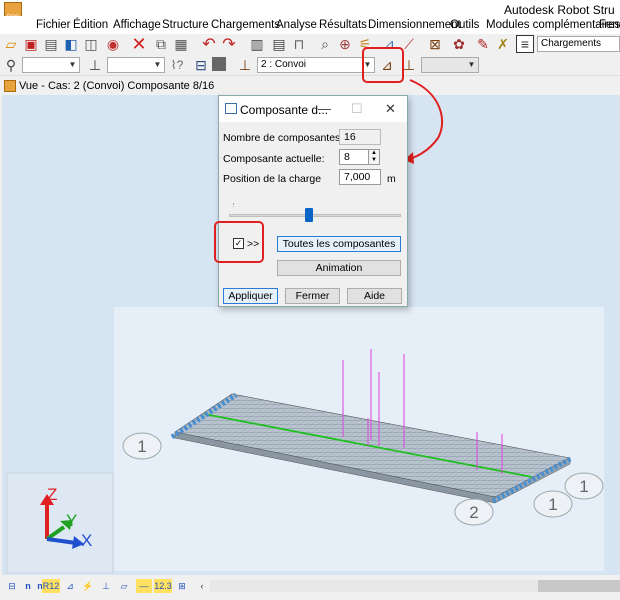 The width and height of the screenshot is (620, 600). I want to click on menu-dimensionnement: Dimensionnement, so click(414, 25).